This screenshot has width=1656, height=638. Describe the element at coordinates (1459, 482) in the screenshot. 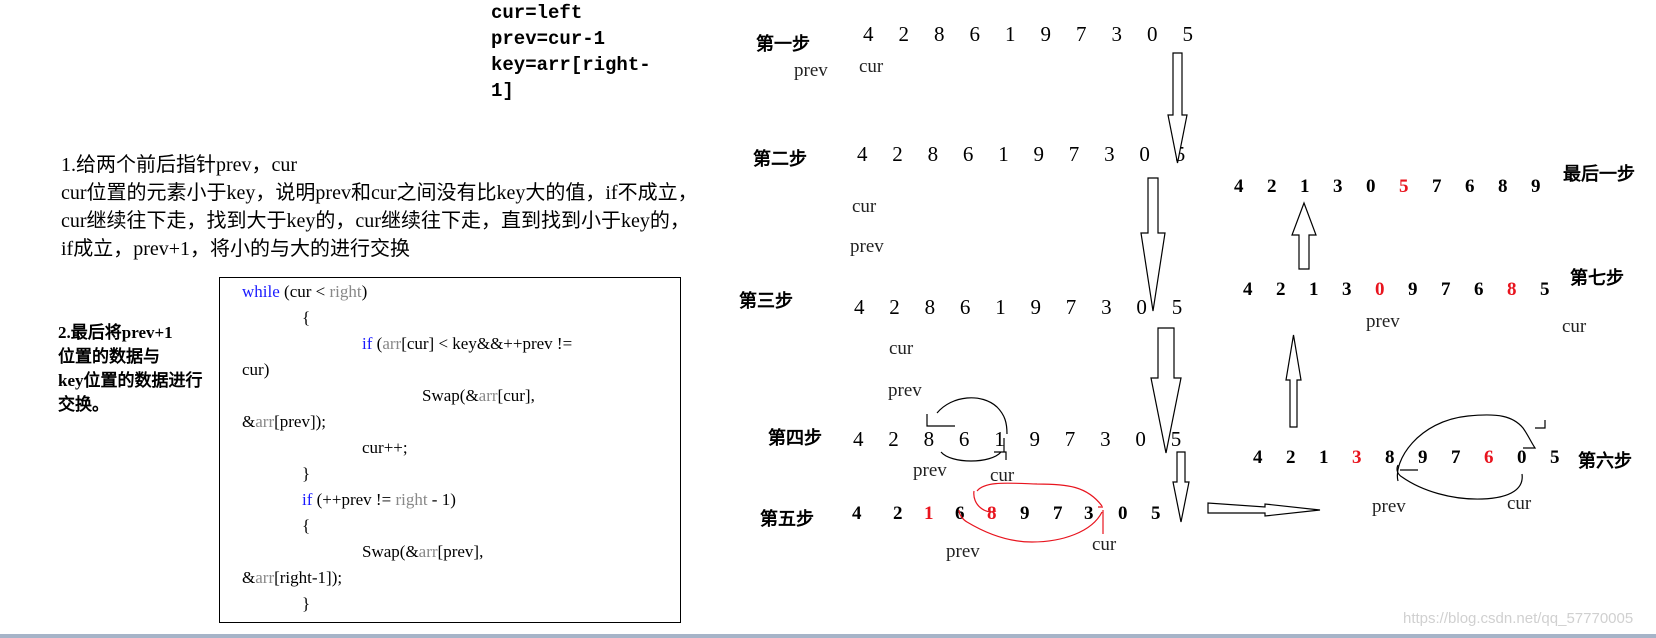

I see `swap-arc-step6-bottom` at that location.